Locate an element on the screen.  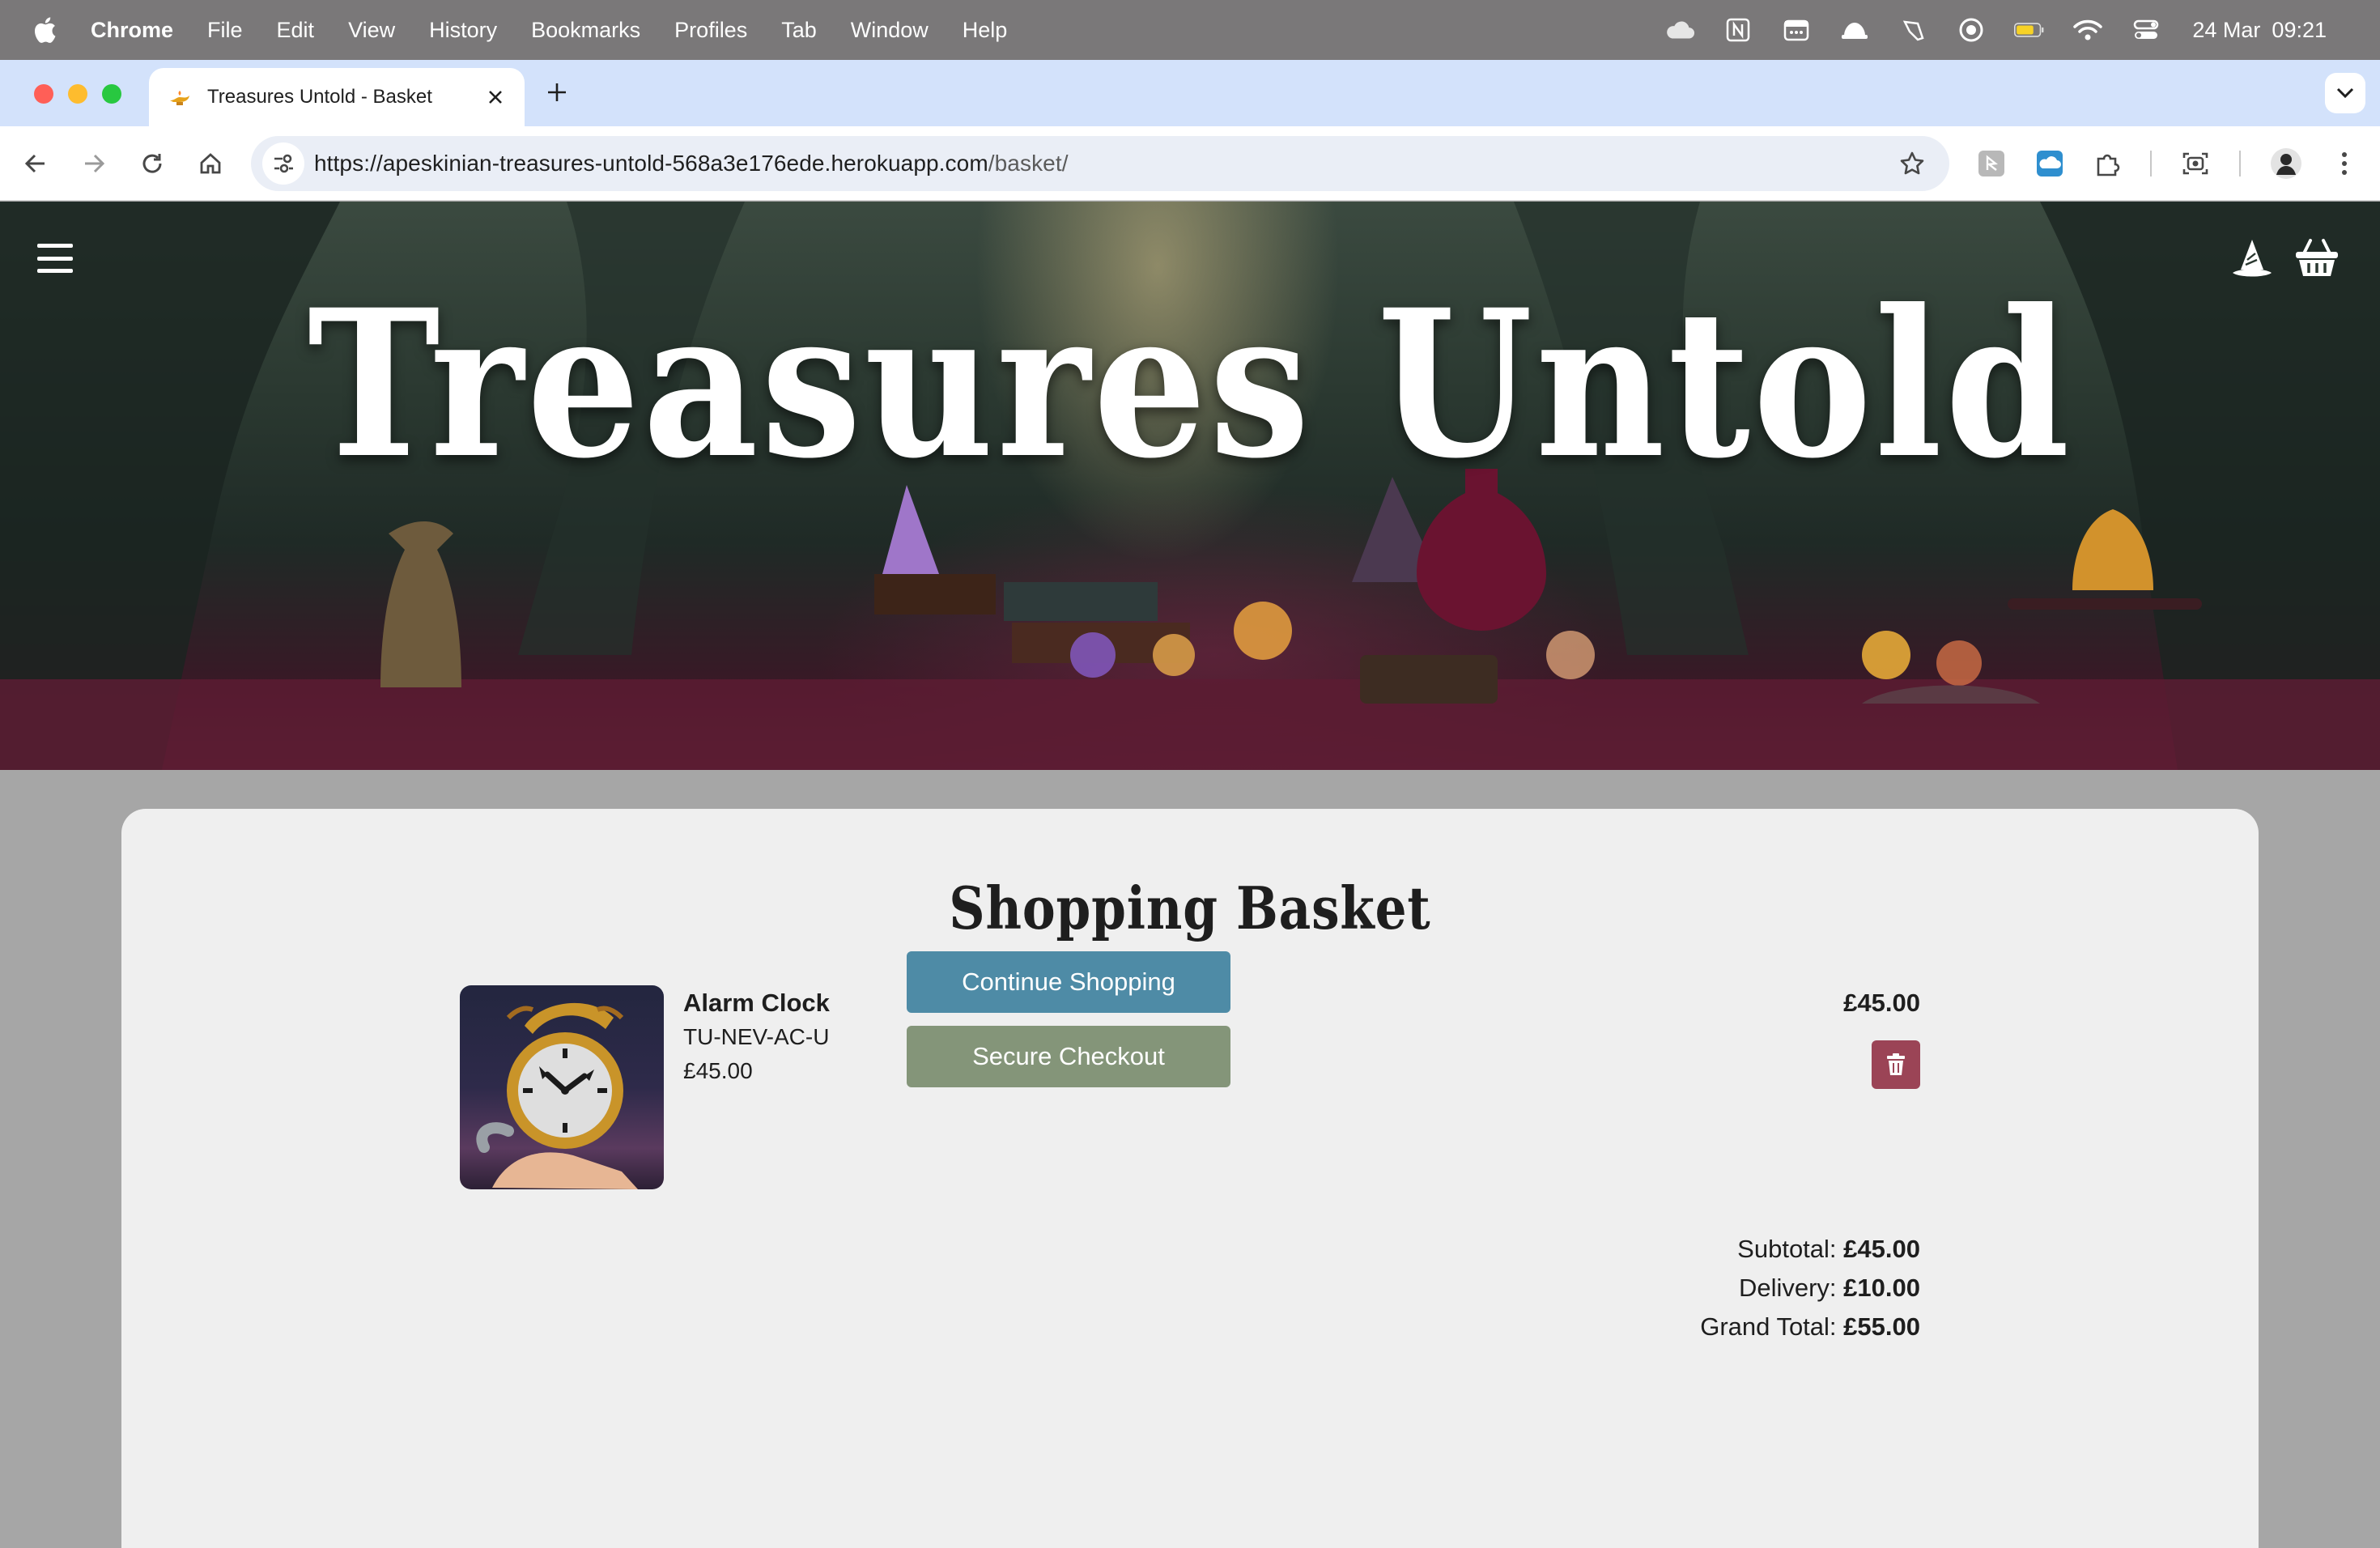
lamp-favicon-icon is located at coordinates (179, 98).